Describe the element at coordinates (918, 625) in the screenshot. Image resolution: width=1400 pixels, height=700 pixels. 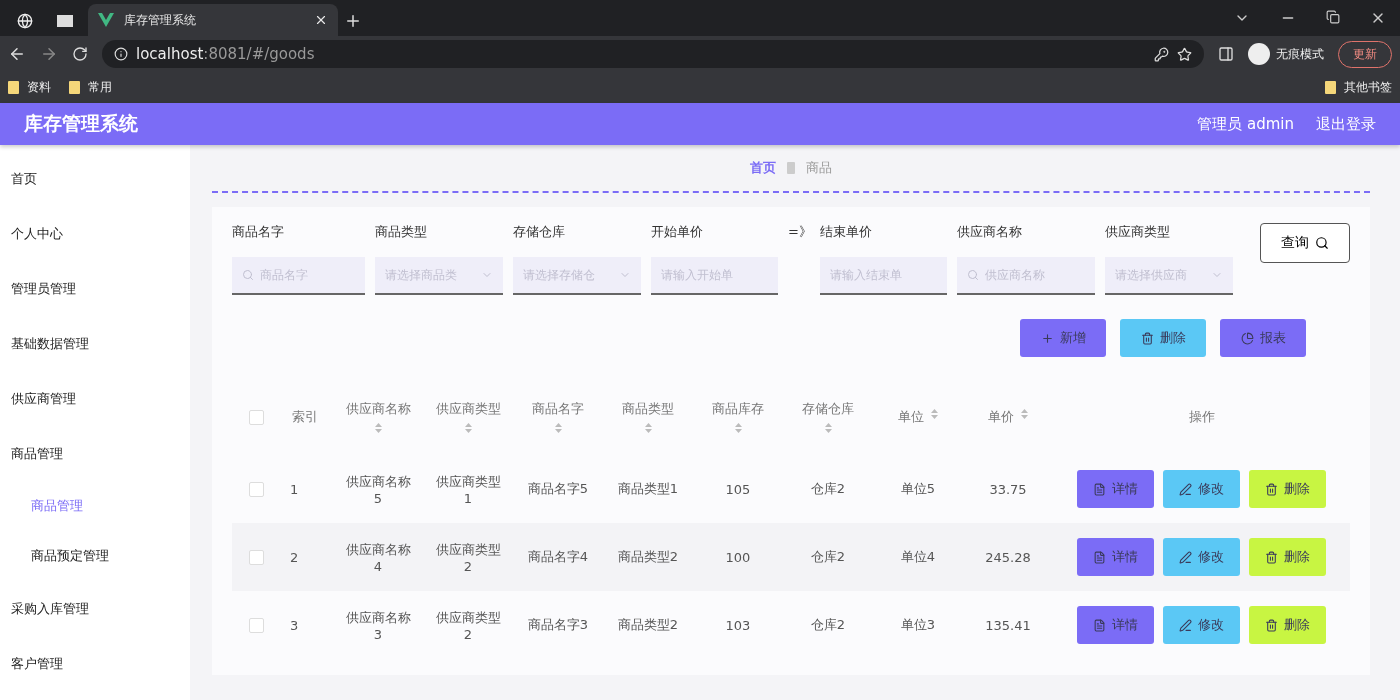
I see `table-cell: 单位3` at that location.